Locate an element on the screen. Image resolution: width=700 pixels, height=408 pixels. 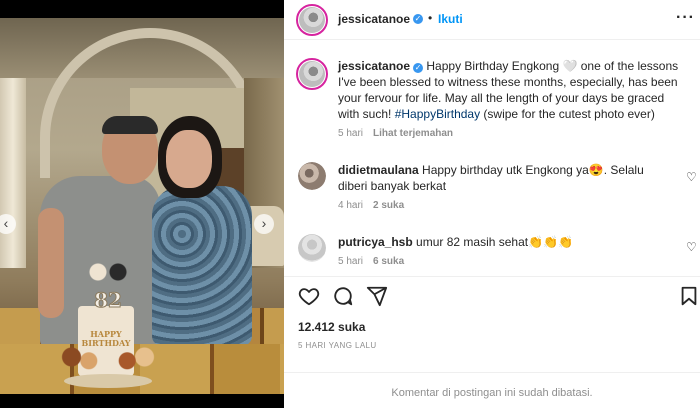
comment-text: putricya_hsb umur 82 masih sehat👏👏👏 is located at coordinates (503, 242).